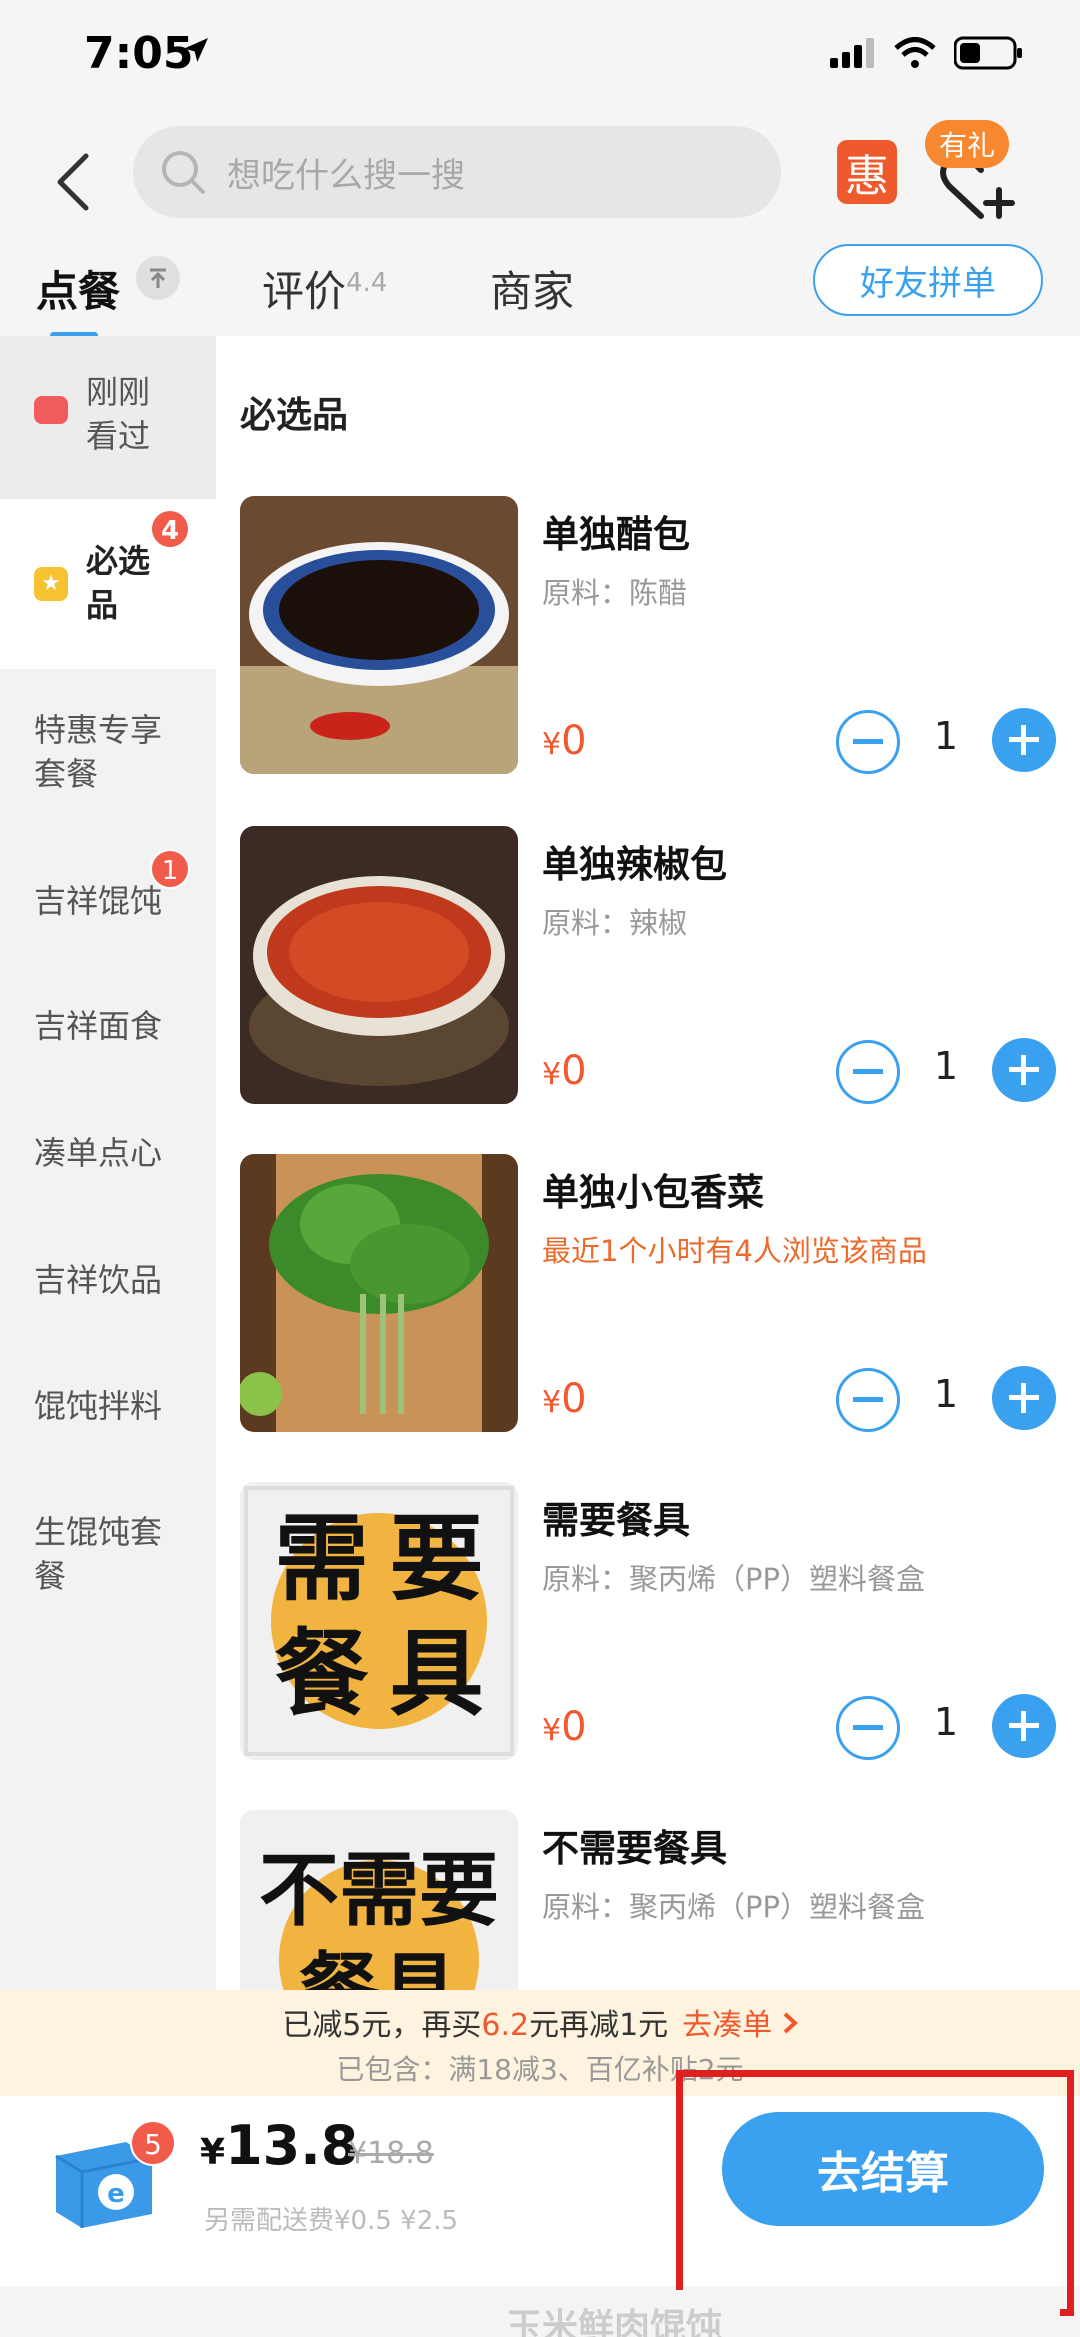 The width and height of the screenshot is (1080, 2337). I want to click on sidebar-item-recent: 刚刚看过, so click(108, 417).